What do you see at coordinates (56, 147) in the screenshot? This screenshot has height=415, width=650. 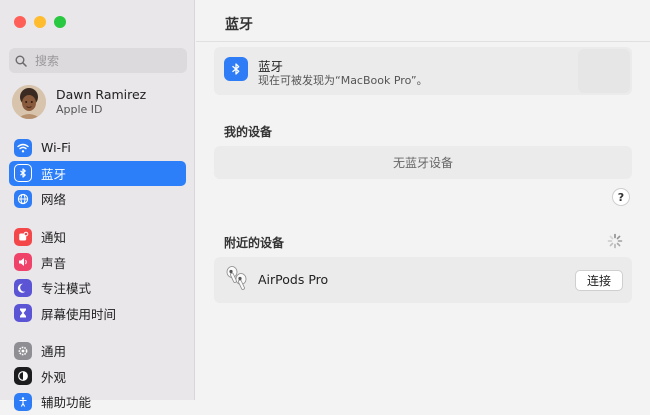 I see `sidebar-item-label: Wi-Fi` at bounding box center [56, 147].